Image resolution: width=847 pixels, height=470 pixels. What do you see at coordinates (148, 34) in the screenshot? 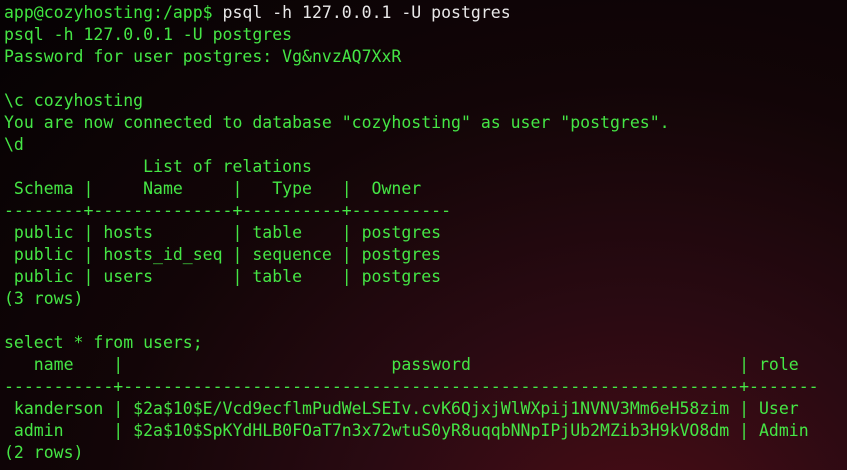
I see `output-line: psql -h 127.0.0.1 -U postgres` at bounding box center [148, 34].